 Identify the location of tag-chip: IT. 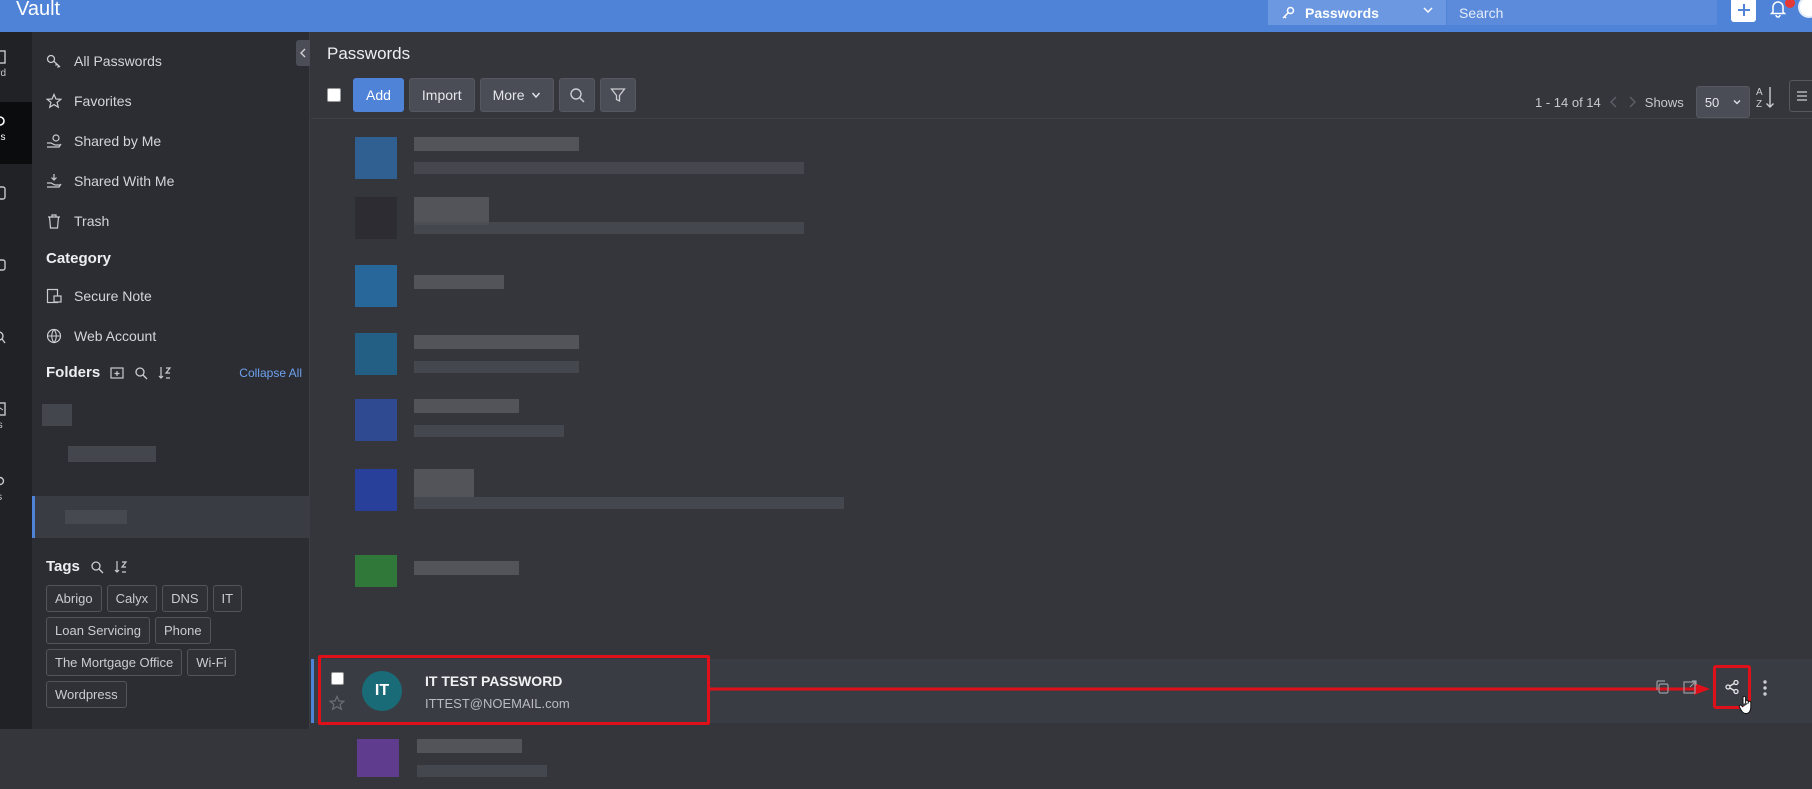
(227, 598).